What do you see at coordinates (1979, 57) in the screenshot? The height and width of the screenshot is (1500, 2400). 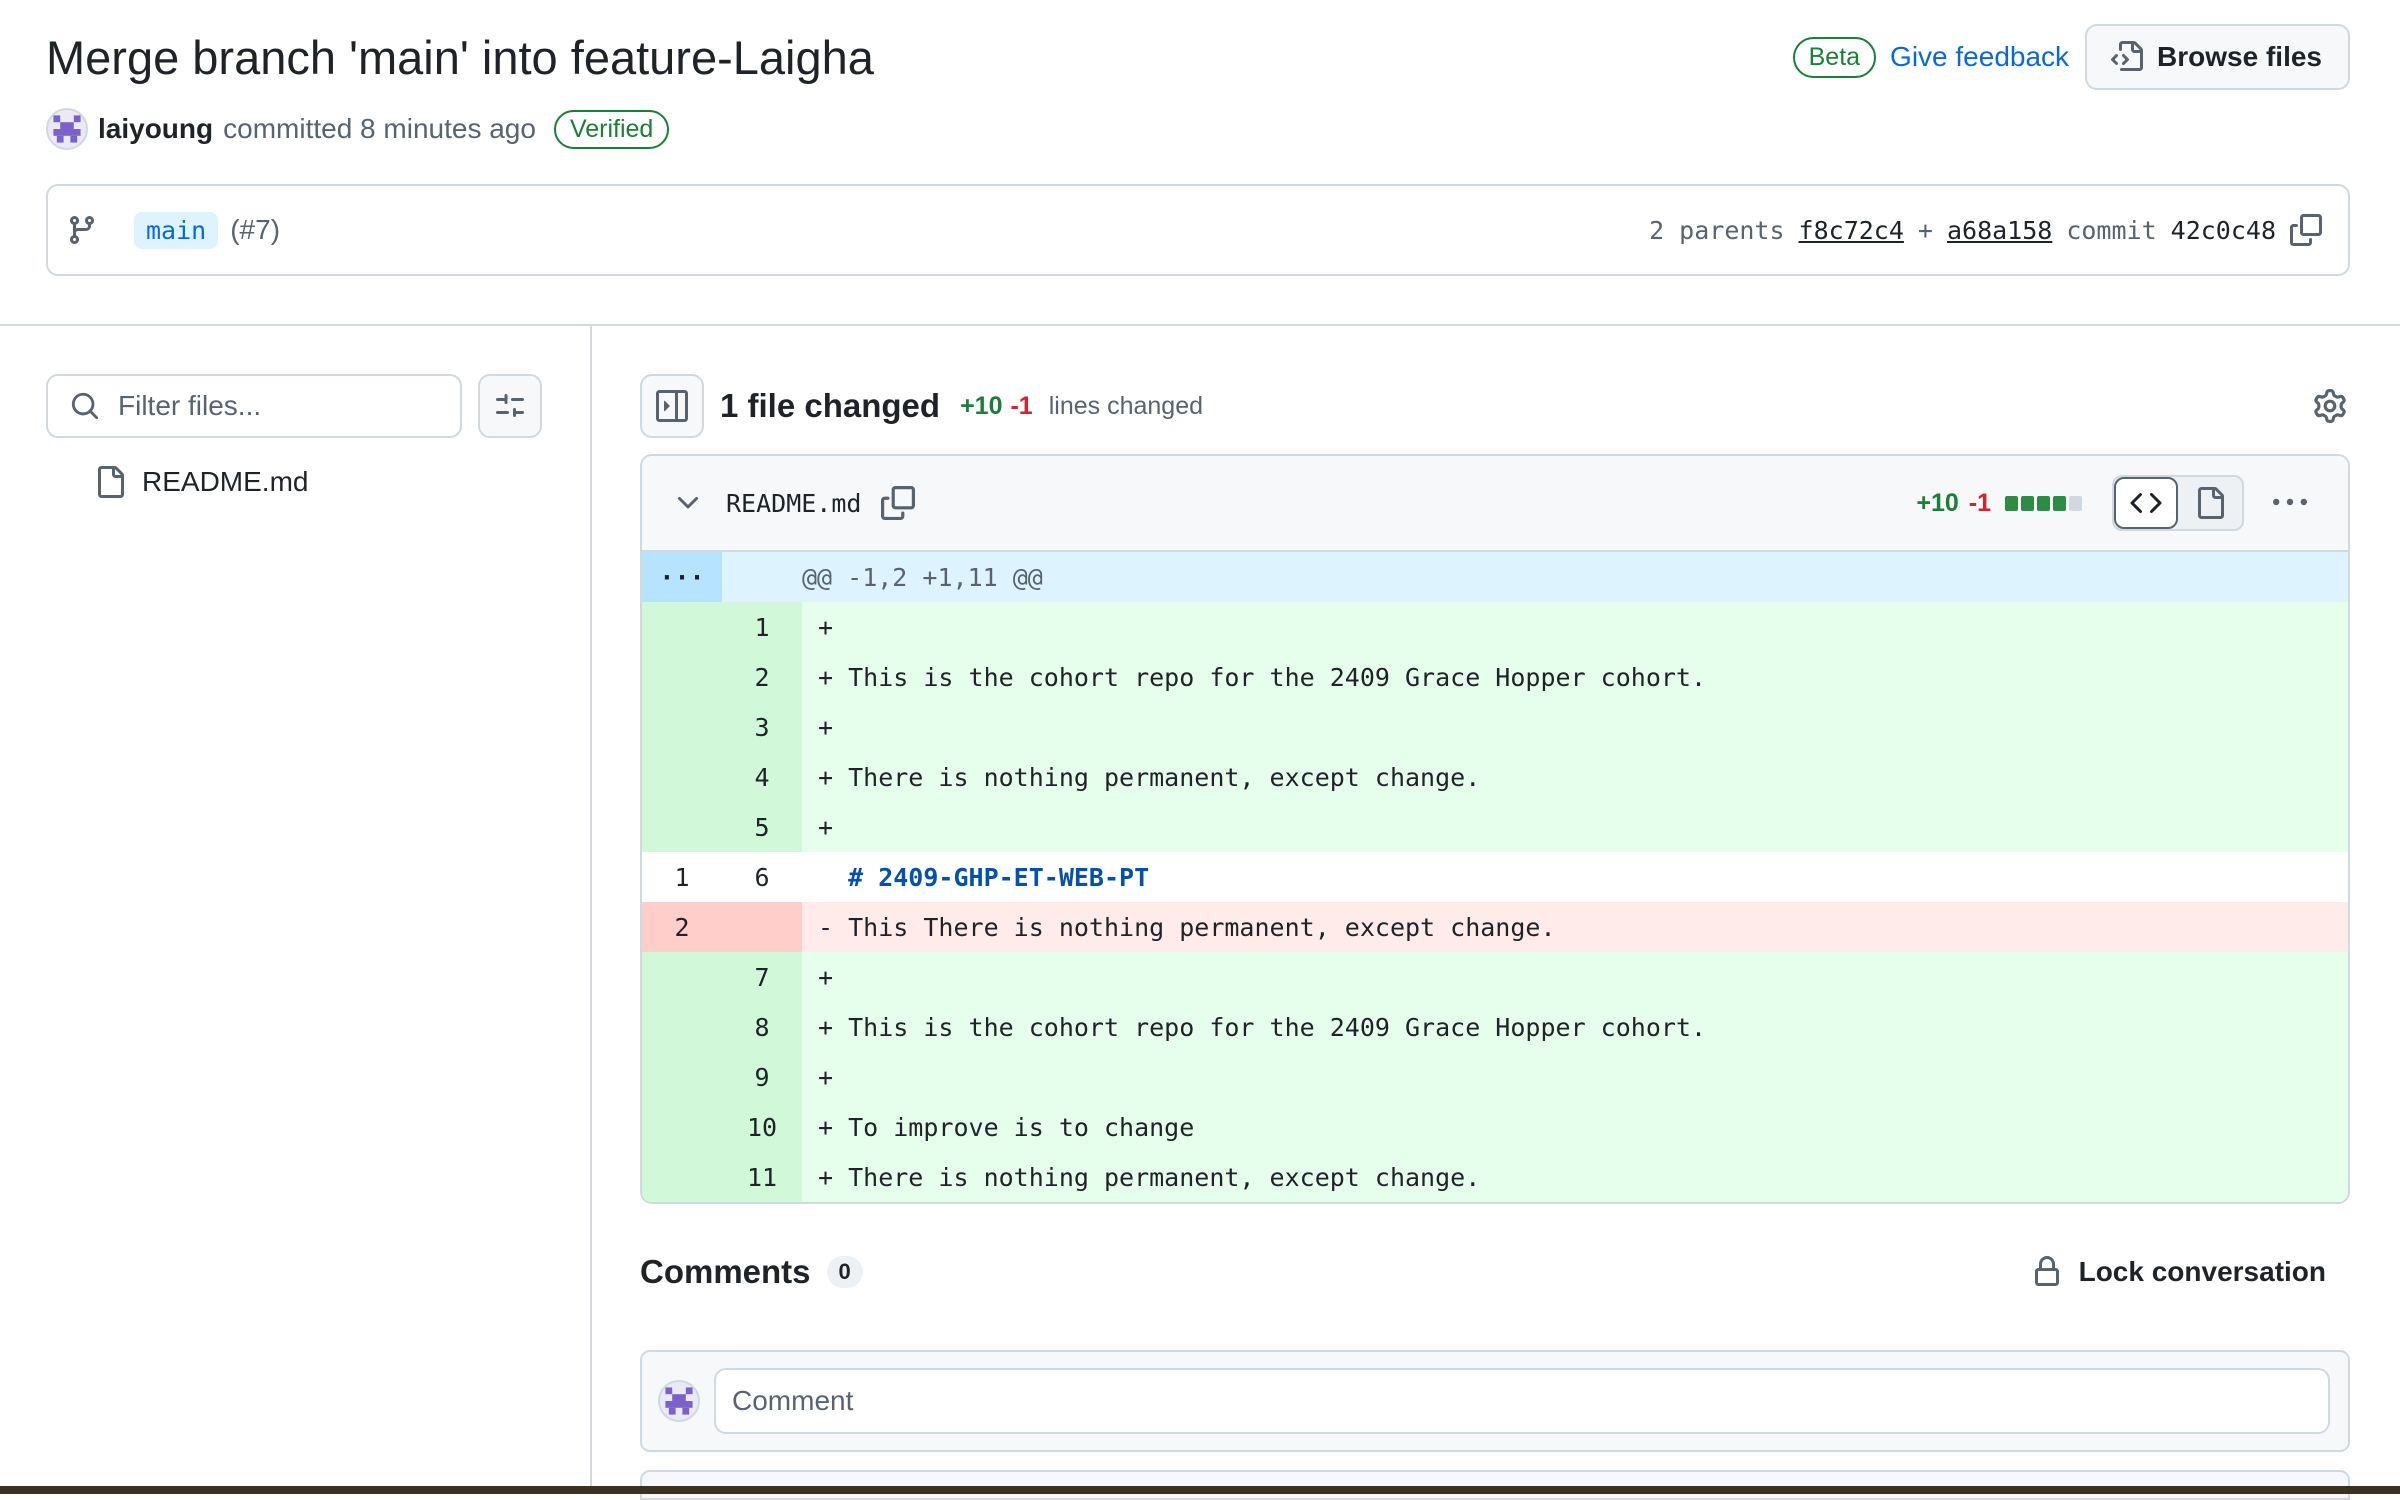 I see `give-feedback-link: Give feedback` at bounding box center [1979, 57].